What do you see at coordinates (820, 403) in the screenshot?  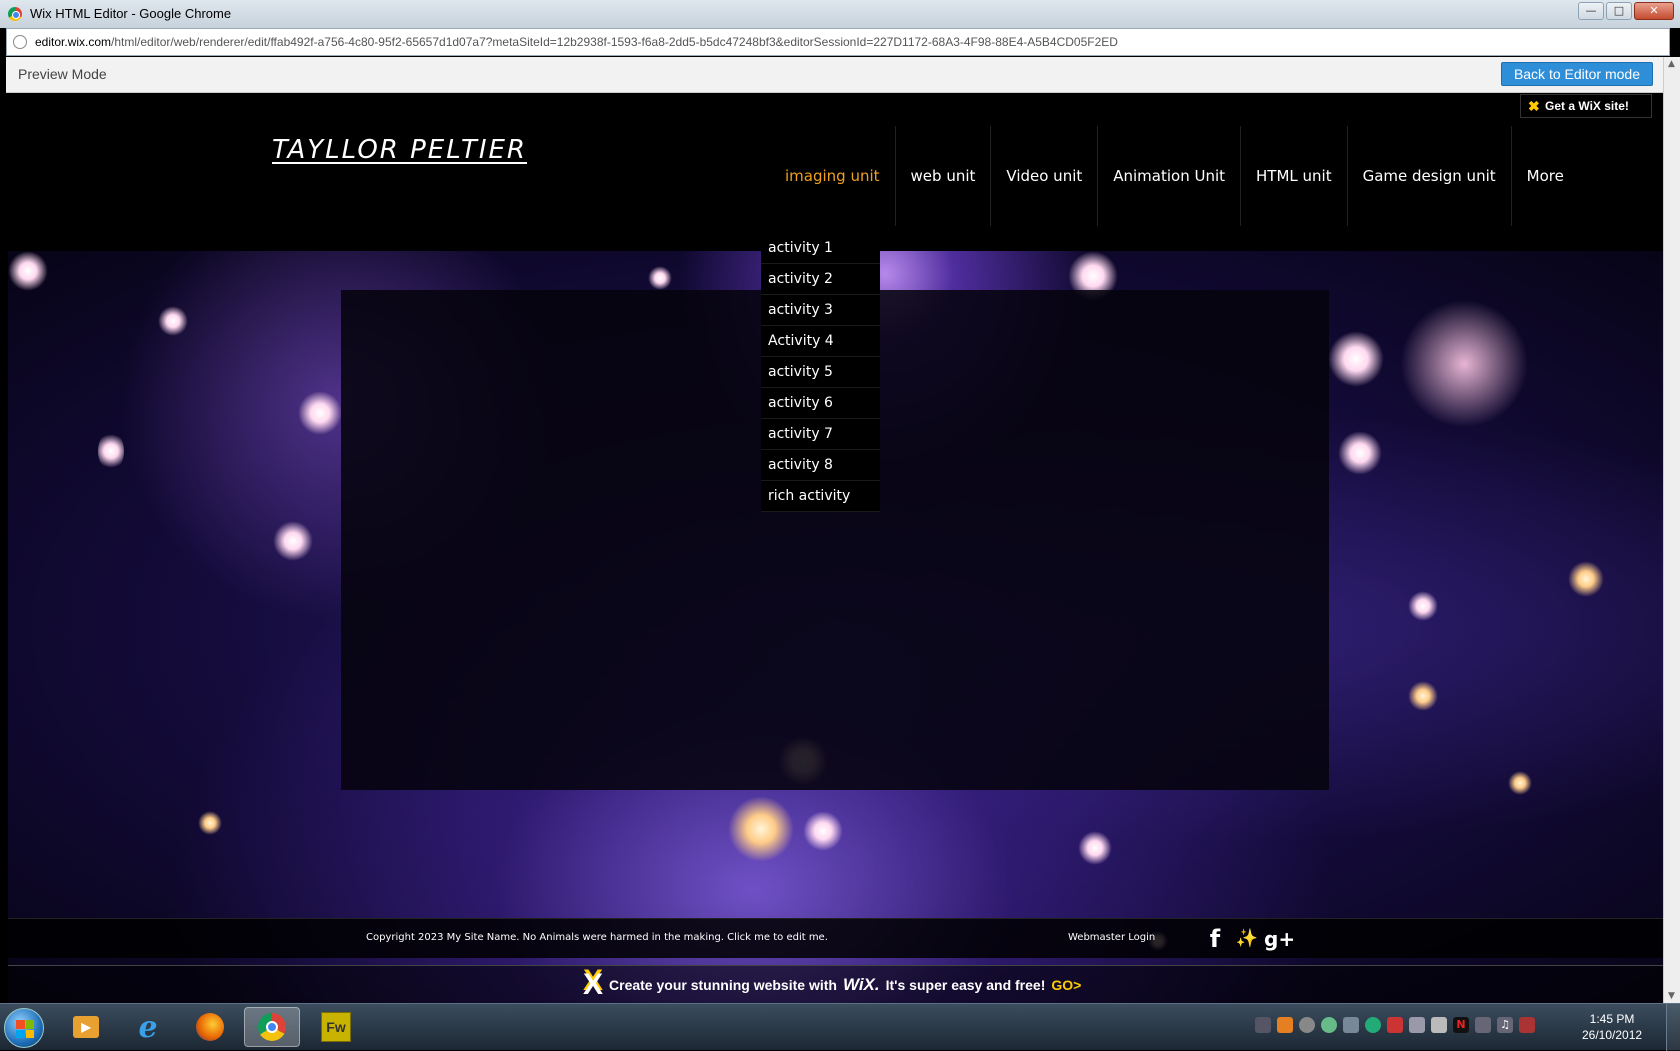 I see `dropdown-item-activity-6: activity 6` at bounding box center [820, 403].